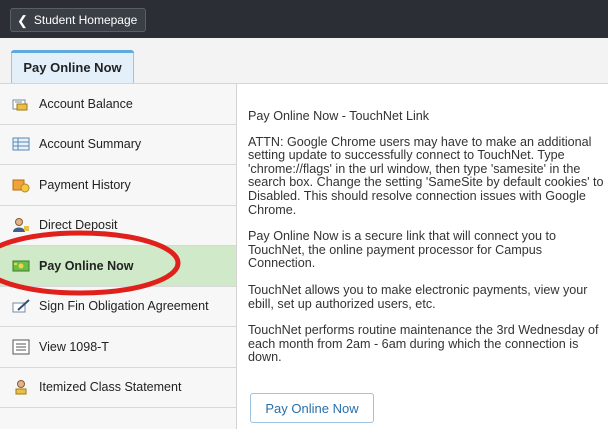 The image size is (608, 429). I want to click on pen-sign-icon, so click(21, 306).